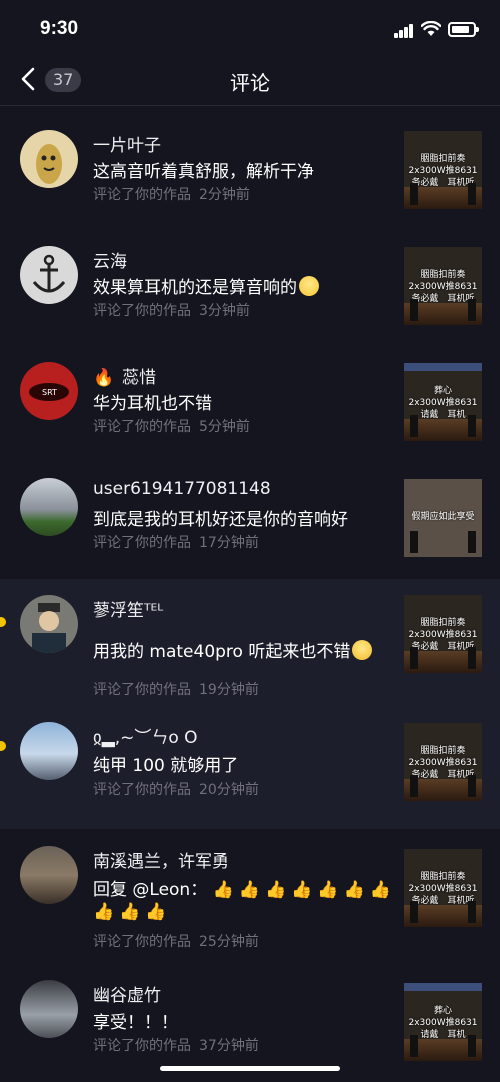 This screenshot has width=500, height=1082. I want to click on comment-text: 回复 @Leon： 👍 👍 👍 👍 👍 👍 👍, so click(244, 887).